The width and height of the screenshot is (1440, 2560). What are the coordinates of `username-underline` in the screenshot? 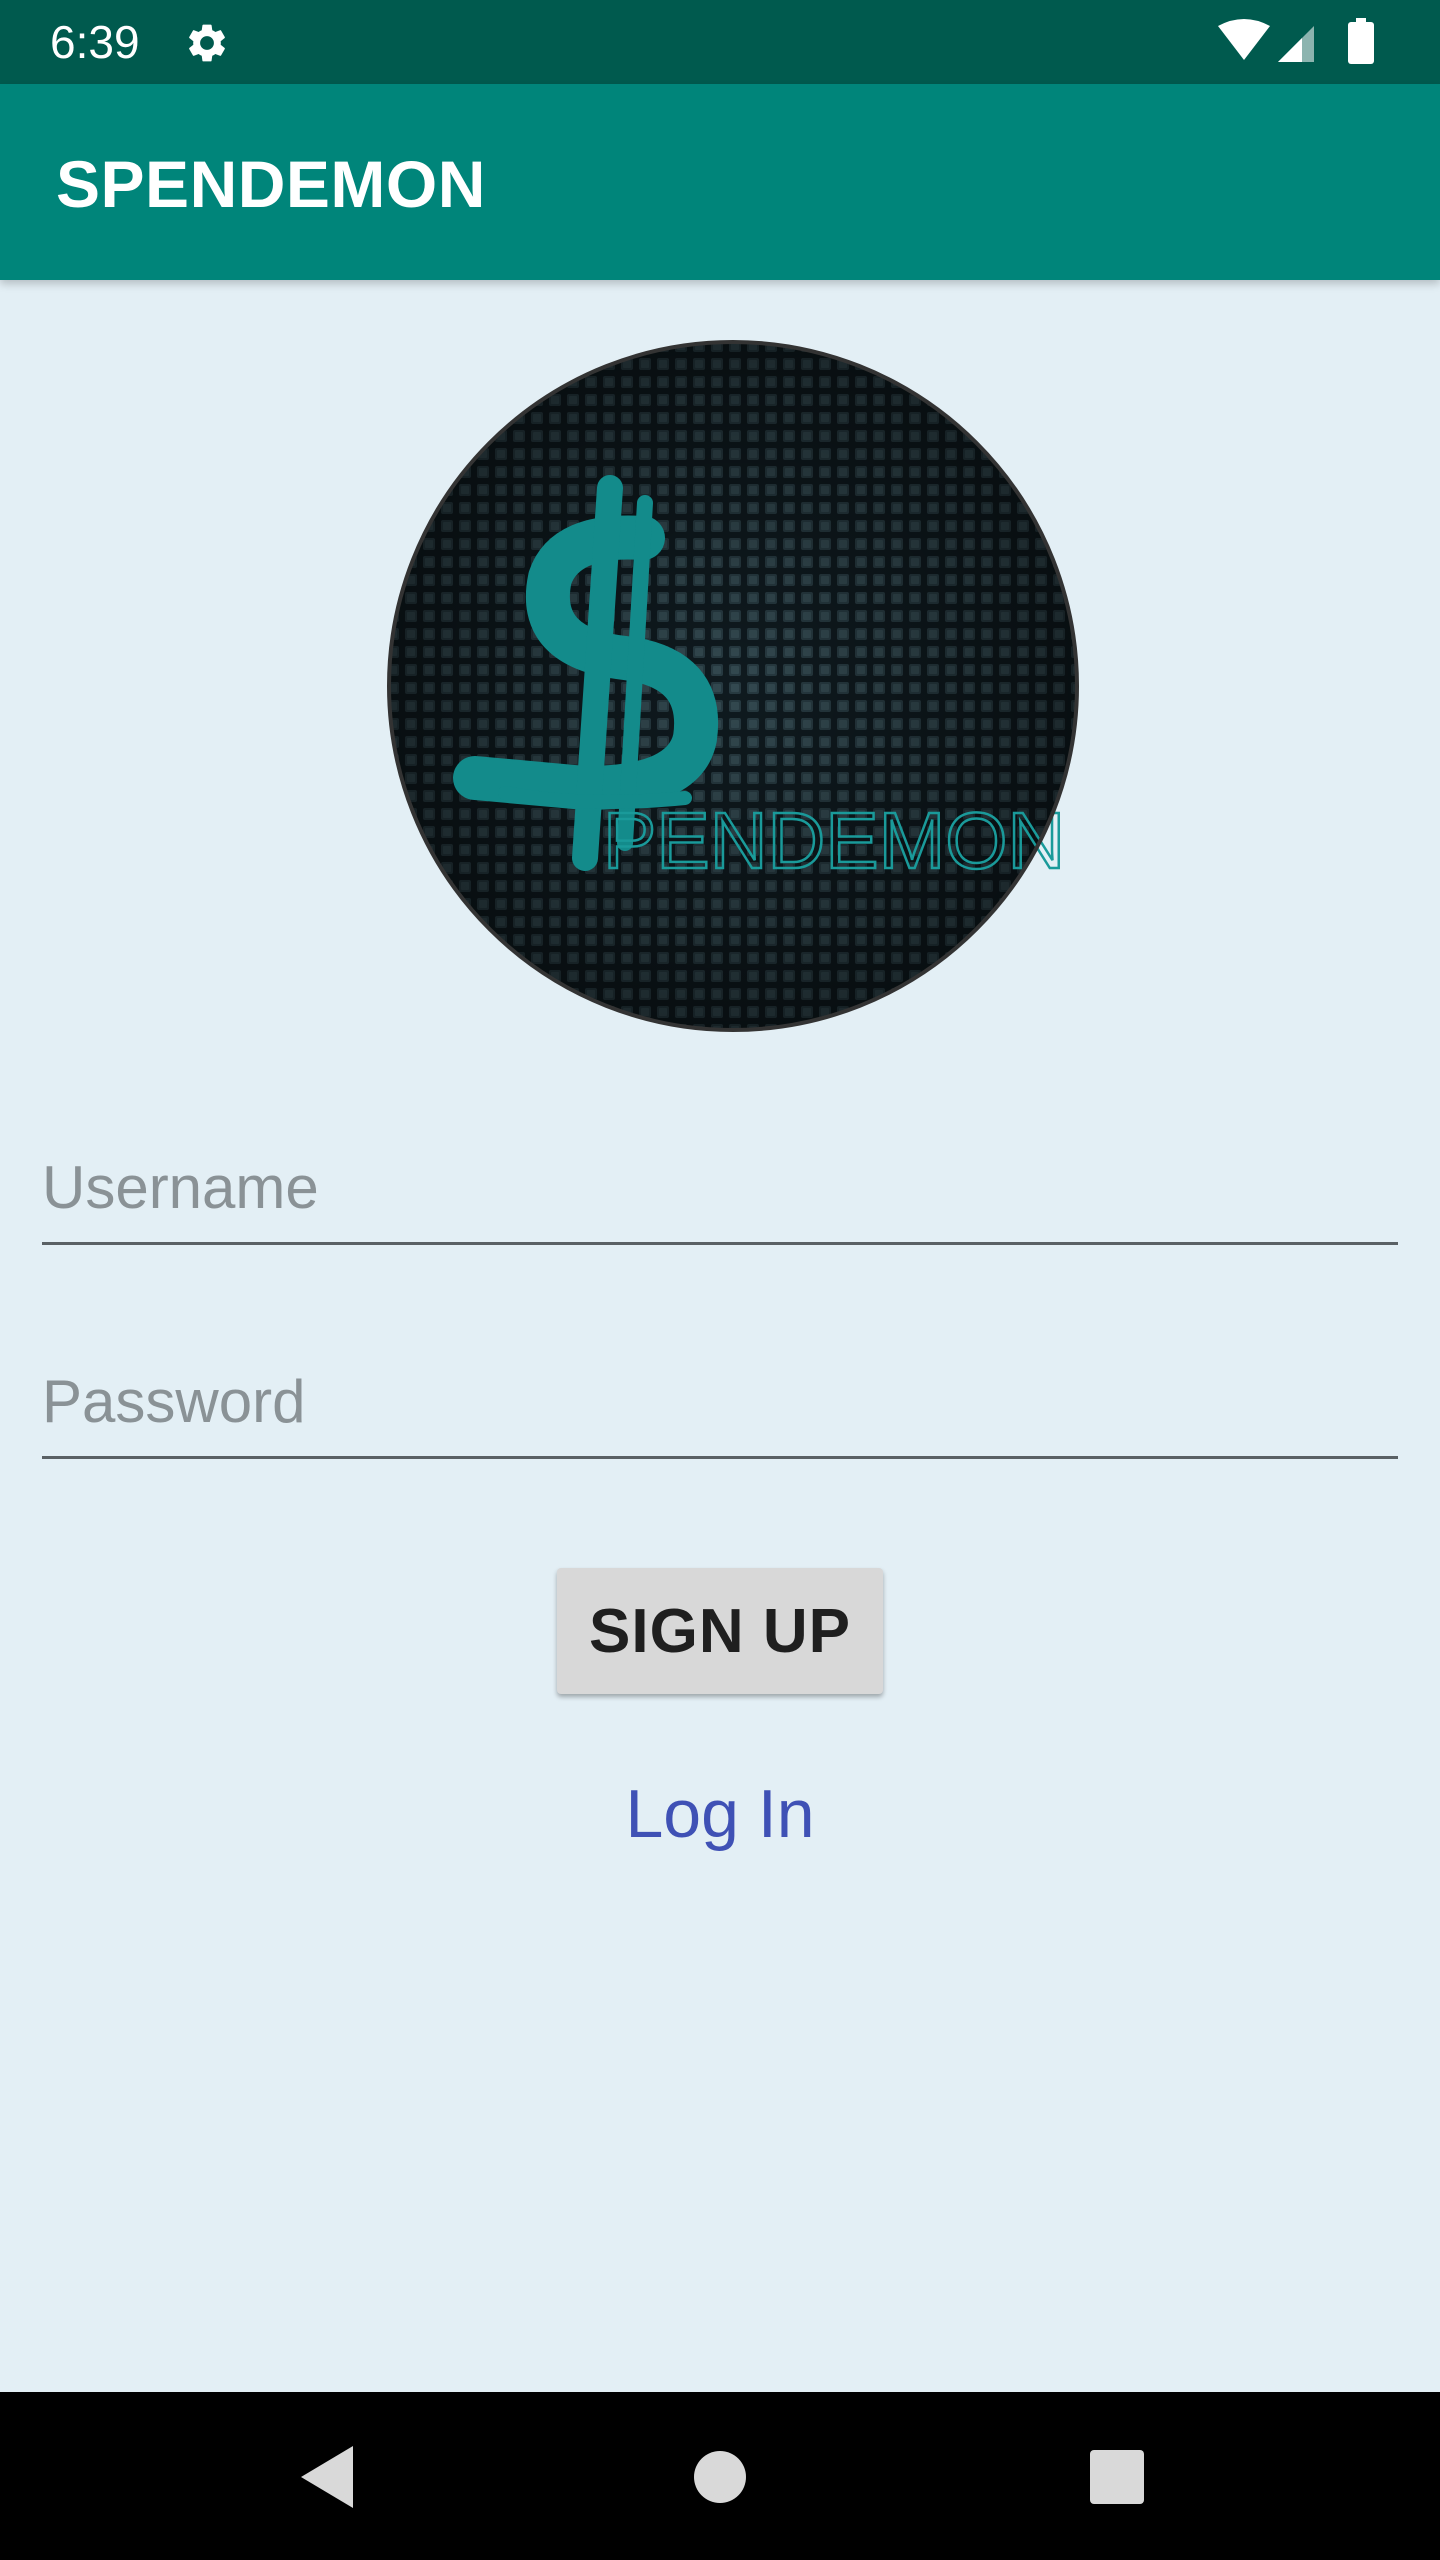 It's located at (720, 1243).